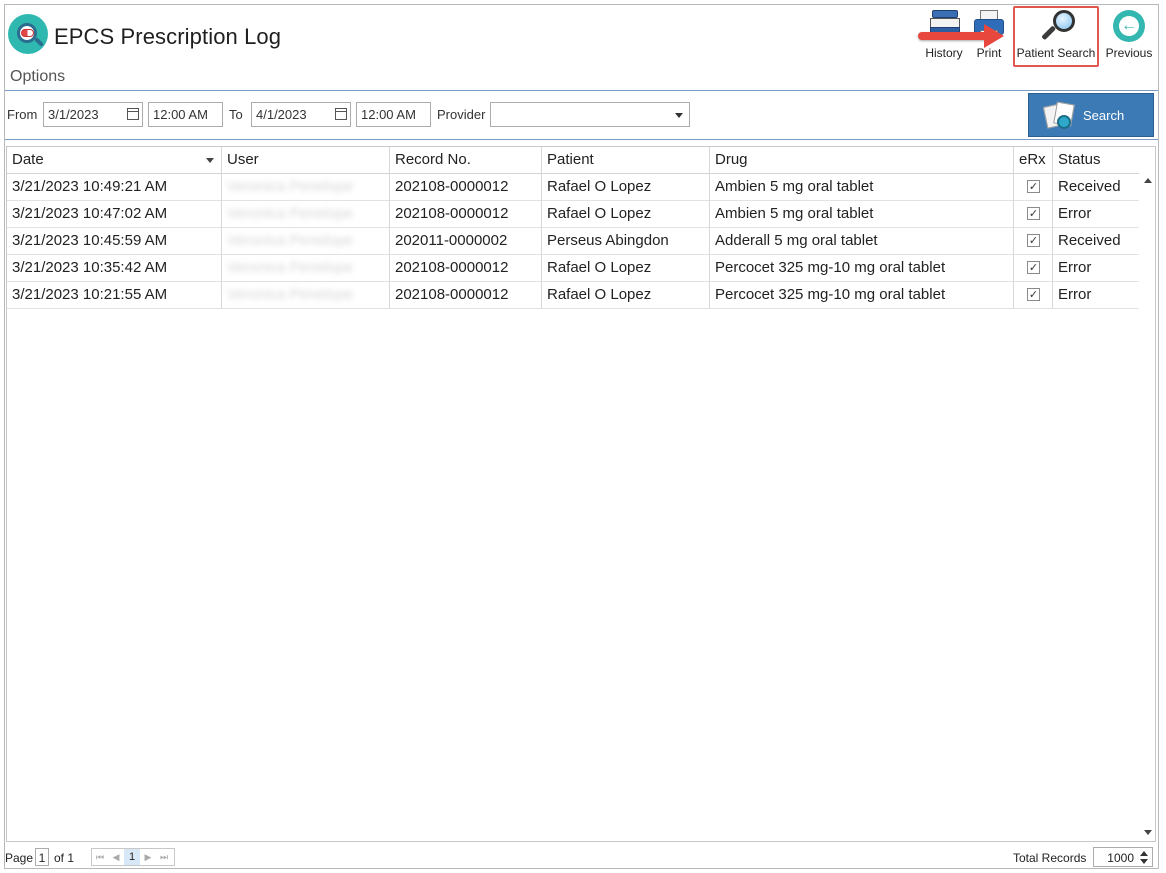 The height and width of the screenshot is (873, 1166). I want to click on sort-down-icon, so click(210, 160).